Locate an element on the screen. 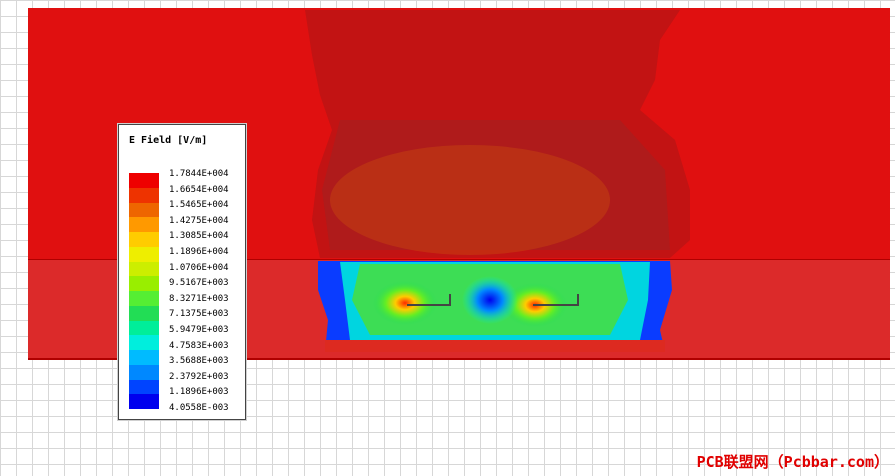 This screenshot has width=895, height=476. legend-value: 4.0558E-003 is located at coordinates (199, 407).